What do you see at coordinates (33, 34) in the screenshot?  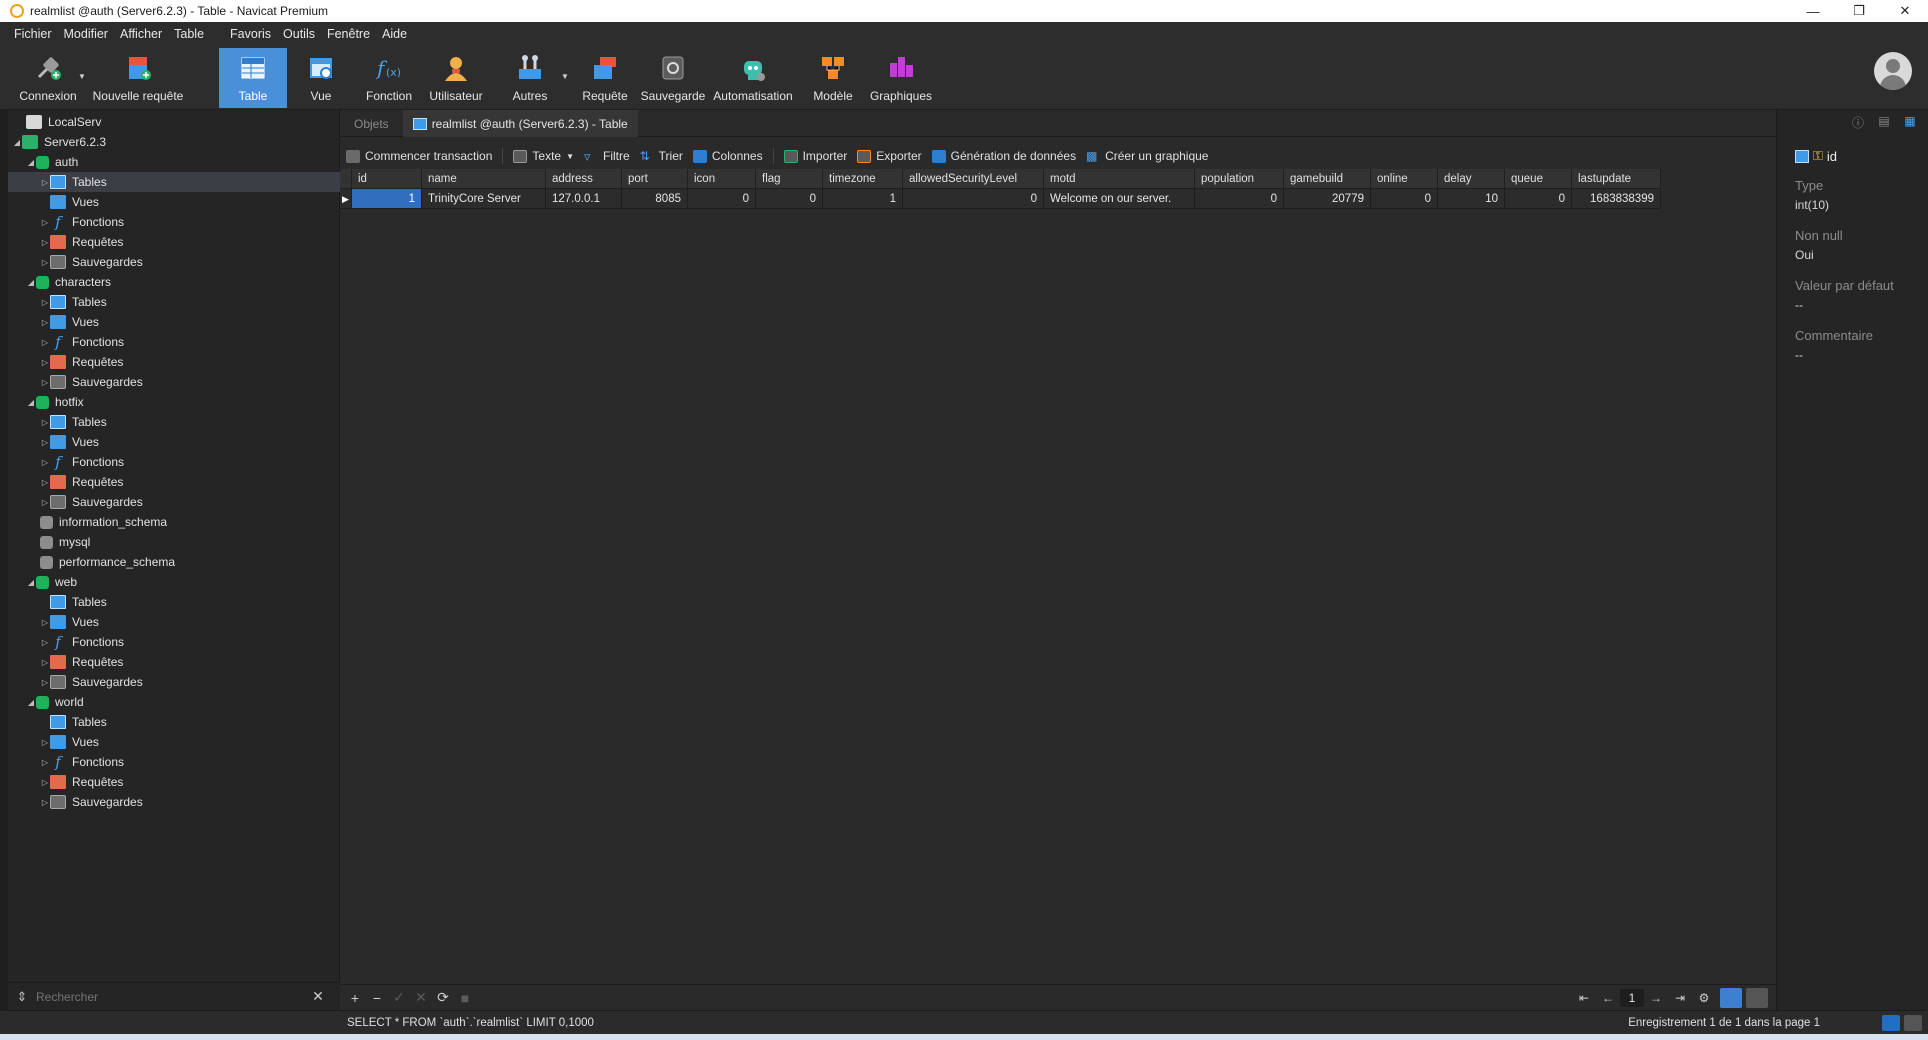 I see `menu-fichier: Fichier` at bounding box center [33, 34].